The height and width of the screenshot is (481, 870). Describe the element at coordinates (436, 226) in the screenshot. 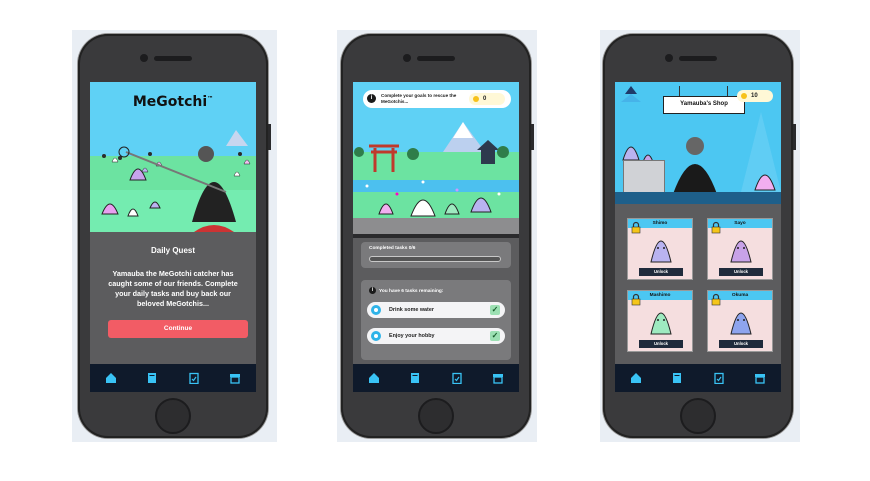

I see `road` at that location.